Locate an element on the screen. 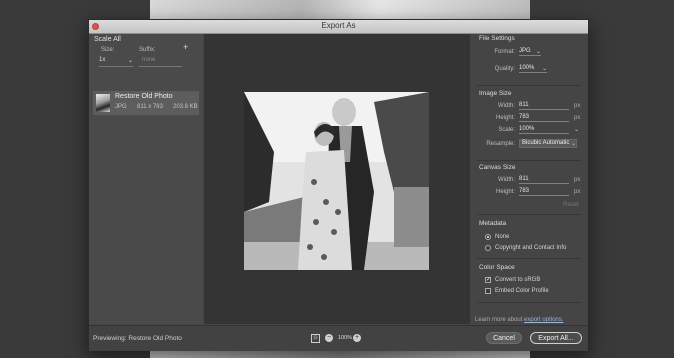  file-settings-title: File Settings is located at coordinates (497, 38).